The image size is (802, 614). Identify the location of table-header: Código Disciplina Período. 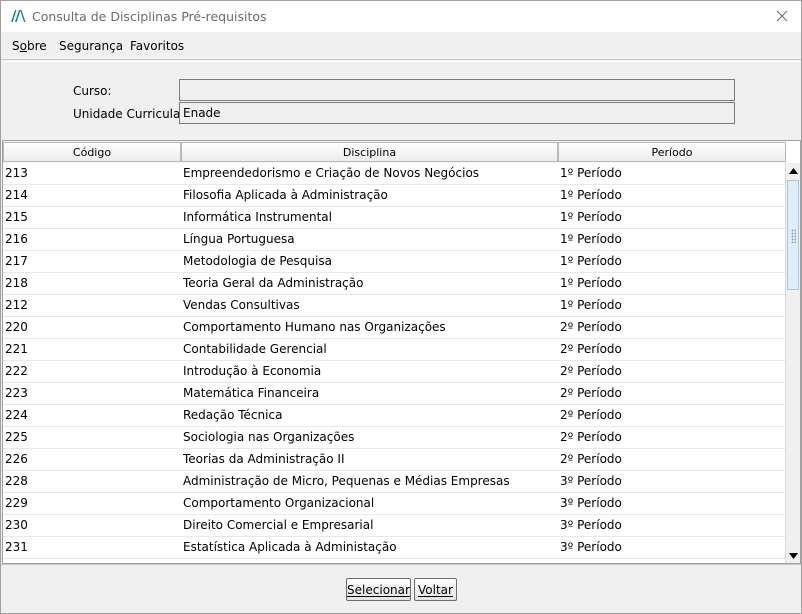
(394, 152).